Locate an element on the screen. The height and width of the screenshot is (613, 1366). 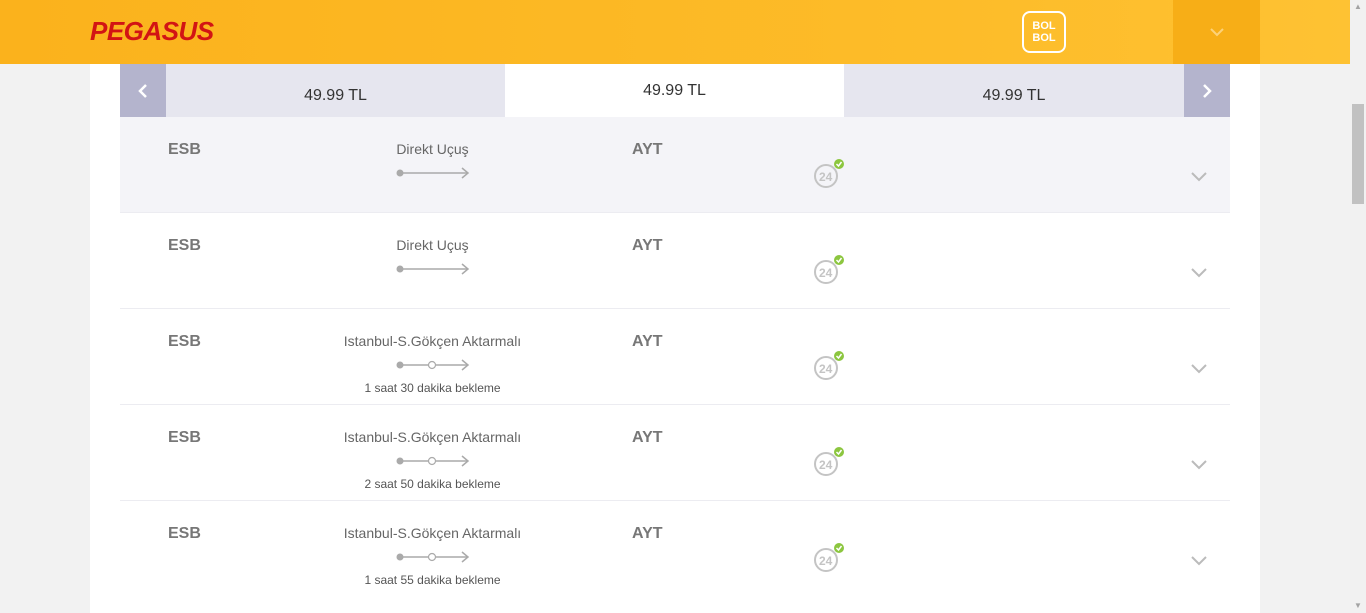
scroll-thumb is located at coordinates (1358, 154).